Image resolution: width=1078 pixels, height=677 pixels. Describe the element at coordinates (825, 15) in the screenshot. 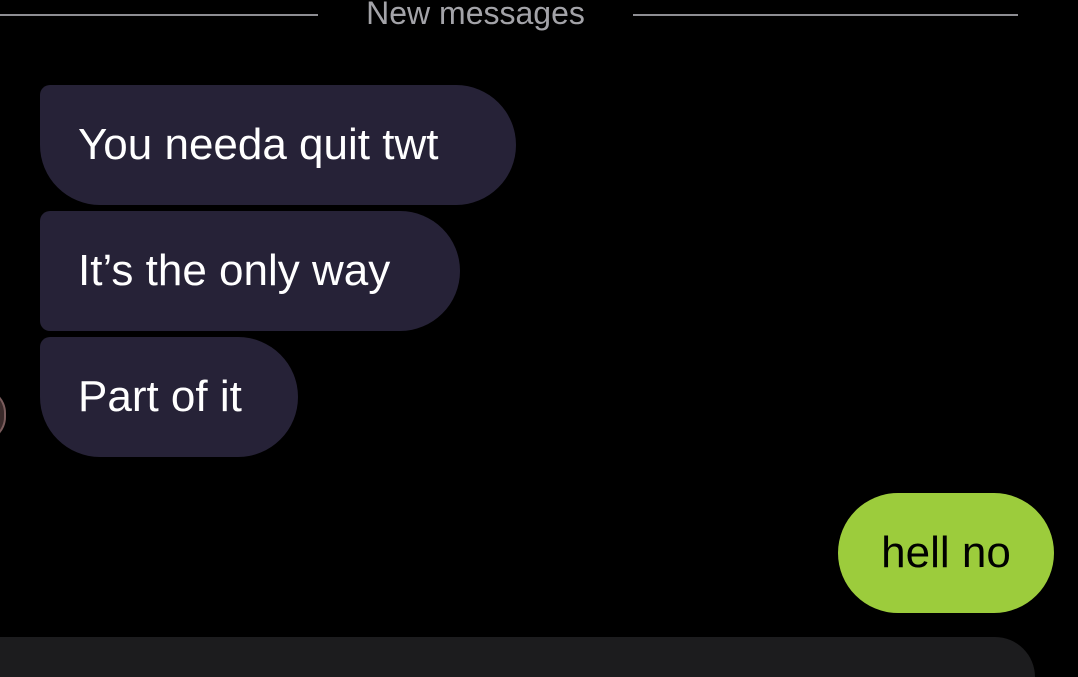

I see `divider-line-right` at that location.